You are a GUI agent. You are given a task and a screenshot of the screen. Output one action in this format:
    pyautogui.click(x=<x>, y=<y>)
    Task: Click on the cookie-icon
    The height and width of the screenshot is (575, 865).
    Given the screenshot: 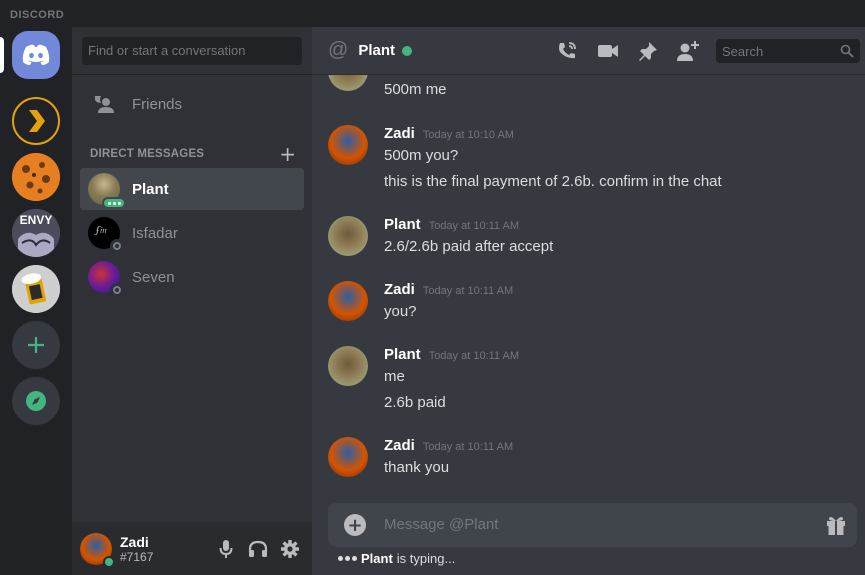 What is the action you would take?
    pyautogui.click(x=36, y=177)
    